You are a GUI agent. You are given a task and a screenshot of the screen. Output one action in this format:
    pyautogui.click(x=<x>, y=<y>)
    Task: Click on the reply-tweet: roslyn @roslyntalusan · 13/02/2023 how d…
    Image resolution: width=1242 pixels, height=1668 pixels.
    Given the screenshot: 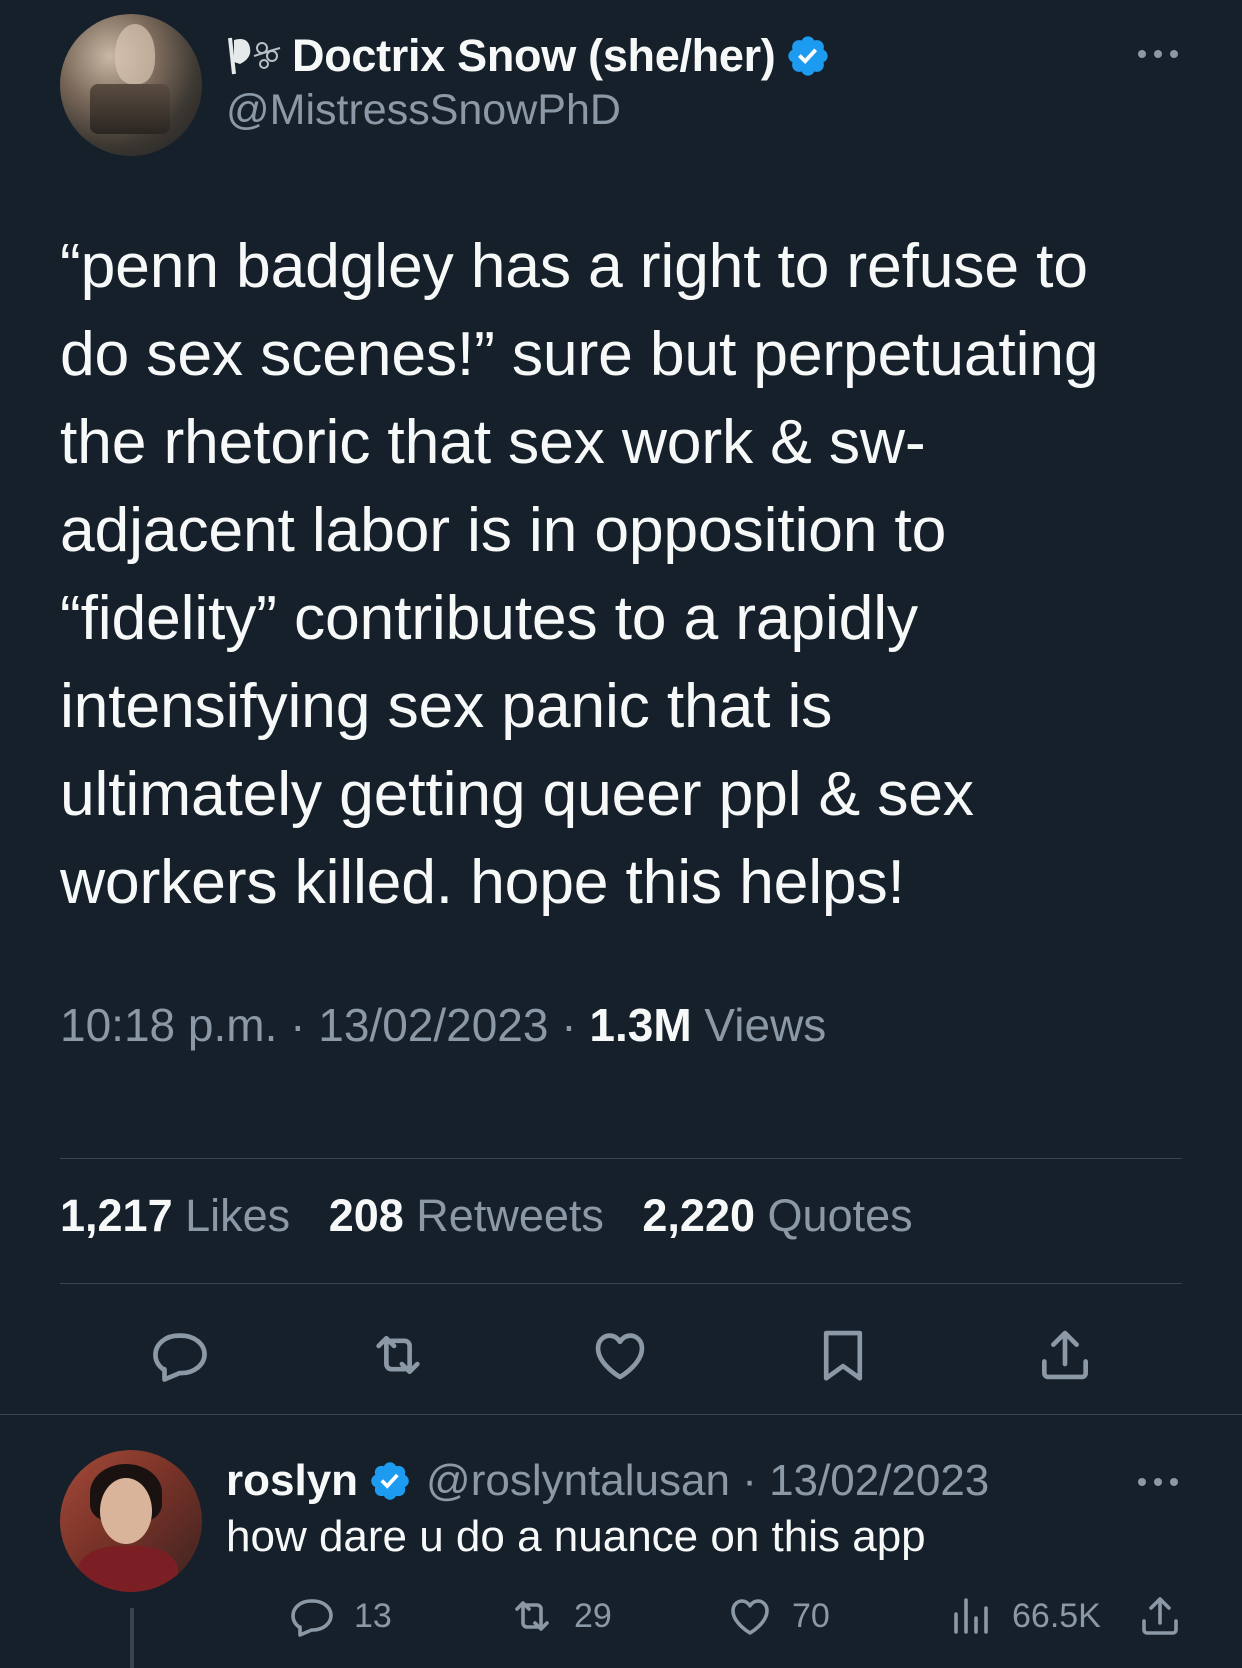 What is the action you would take?
    pyautogui.click(x=621, y=1559)
    